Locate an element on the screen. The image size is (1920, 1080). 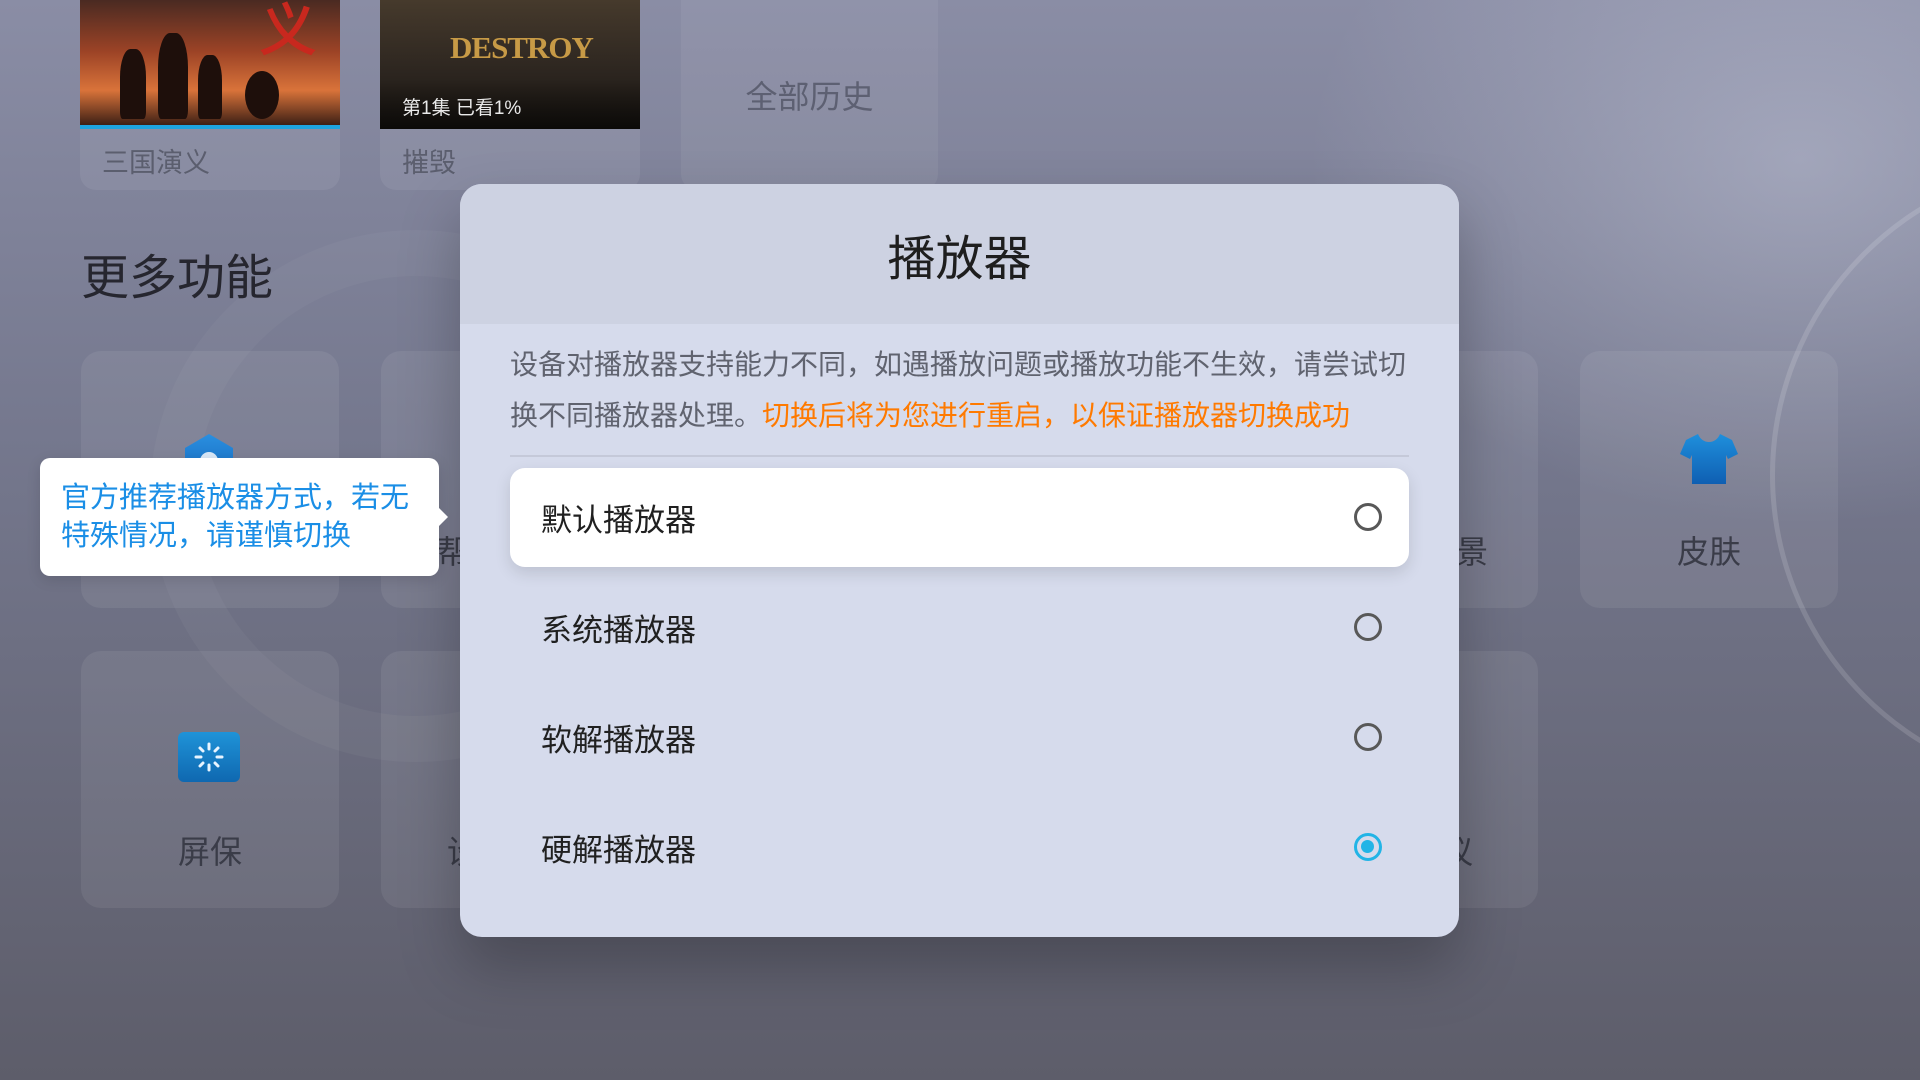
poster-image: DESTROY 第1集 已看1% is located at coordinates (510, 64).